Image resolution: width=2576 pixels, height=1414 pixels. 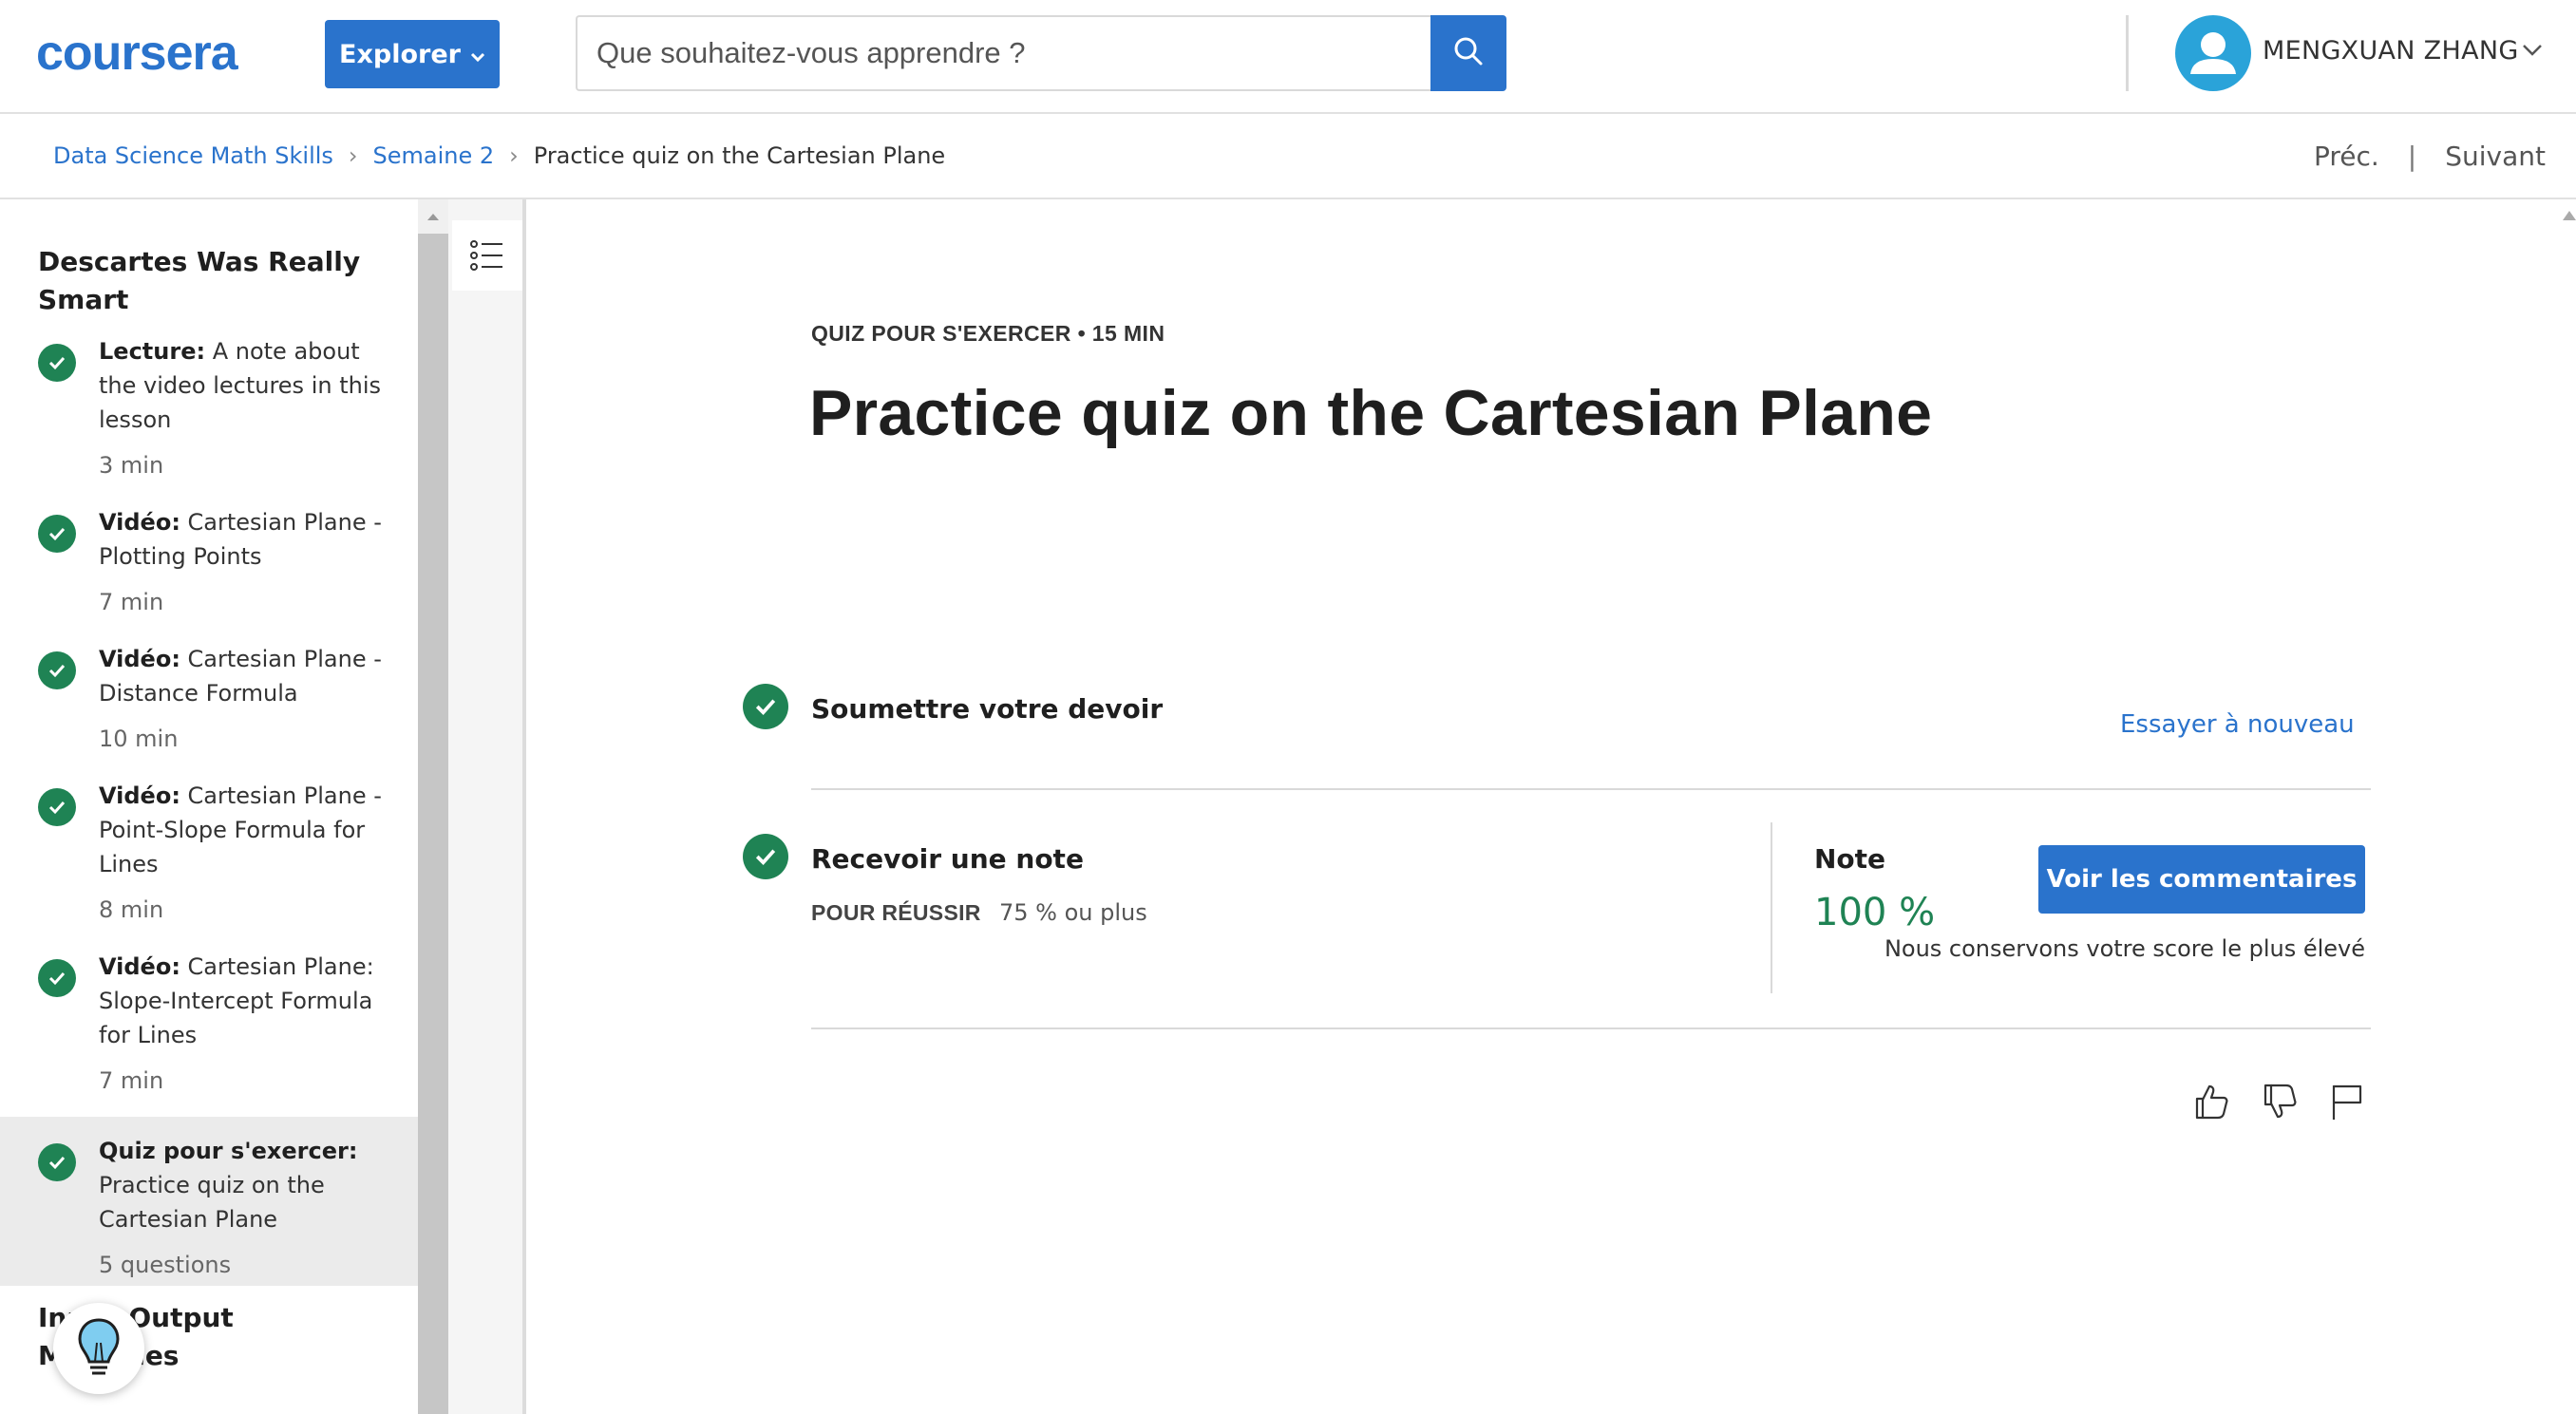 I want to click on prev-next-nav: Préc. | Suivant, so click(x=2430, y=156).